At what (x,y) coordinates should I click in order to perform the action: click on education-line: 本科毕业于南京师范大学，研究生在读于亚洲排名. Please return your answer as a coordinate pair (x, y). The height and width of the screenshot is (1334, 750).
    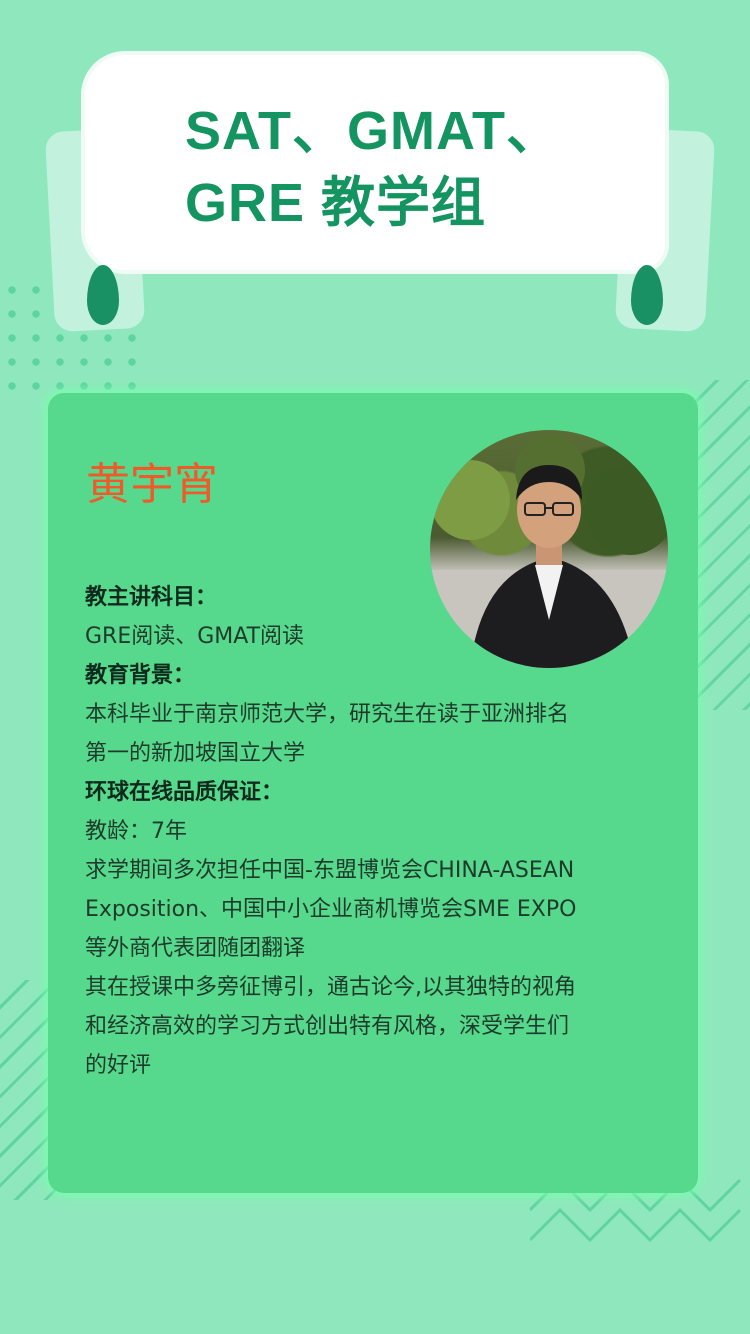
    Looking at the image, I should click on (327, 714).